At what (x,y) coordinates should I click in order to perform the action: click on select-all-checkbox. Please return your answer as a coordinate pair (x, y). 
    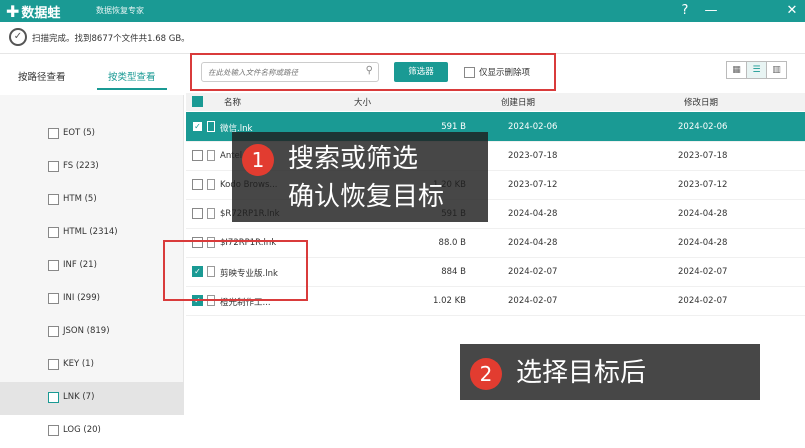
    Looking at the image, I should click on (197, 101).